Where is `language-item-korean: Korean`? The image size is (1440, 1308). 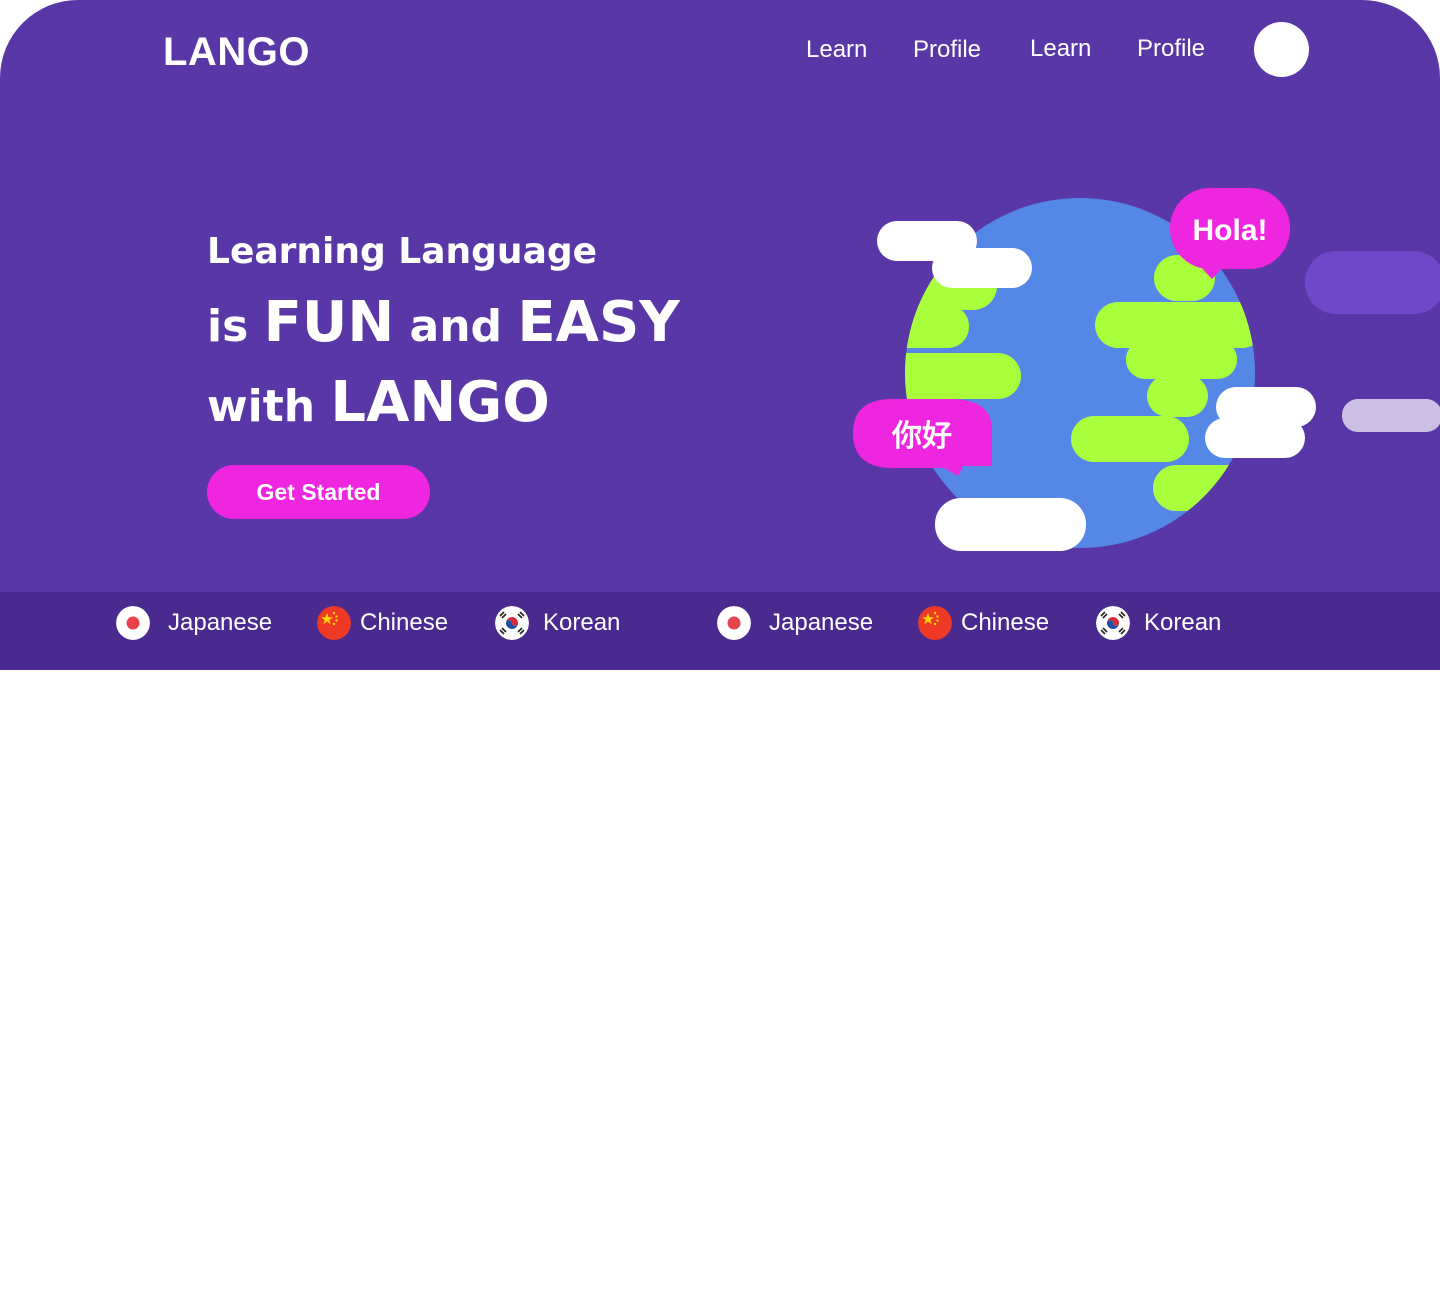
language-item-korean: Korean is located at coordinates (557, 623).